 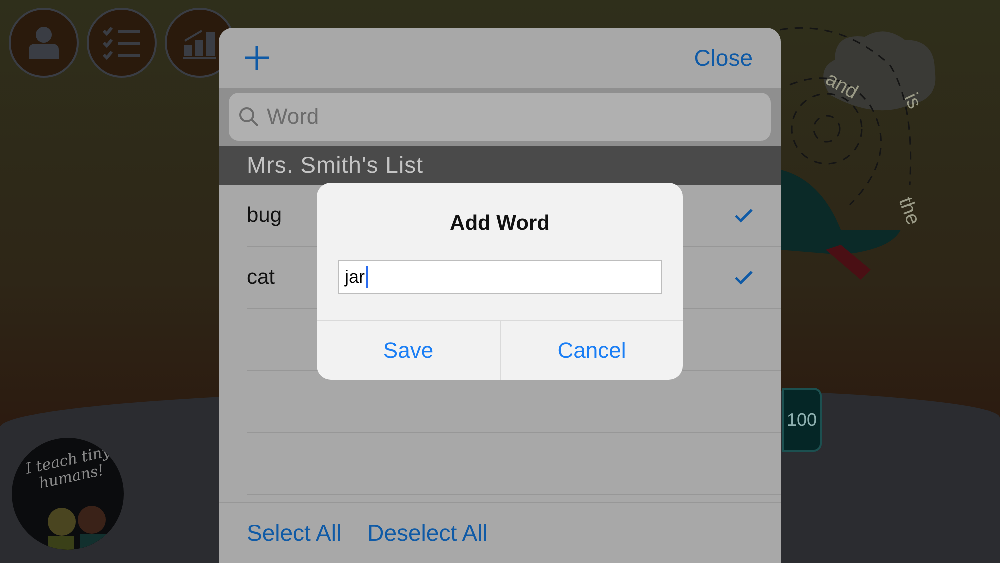 I want to click on footer-button: Select All, so click(x=294, y=533).